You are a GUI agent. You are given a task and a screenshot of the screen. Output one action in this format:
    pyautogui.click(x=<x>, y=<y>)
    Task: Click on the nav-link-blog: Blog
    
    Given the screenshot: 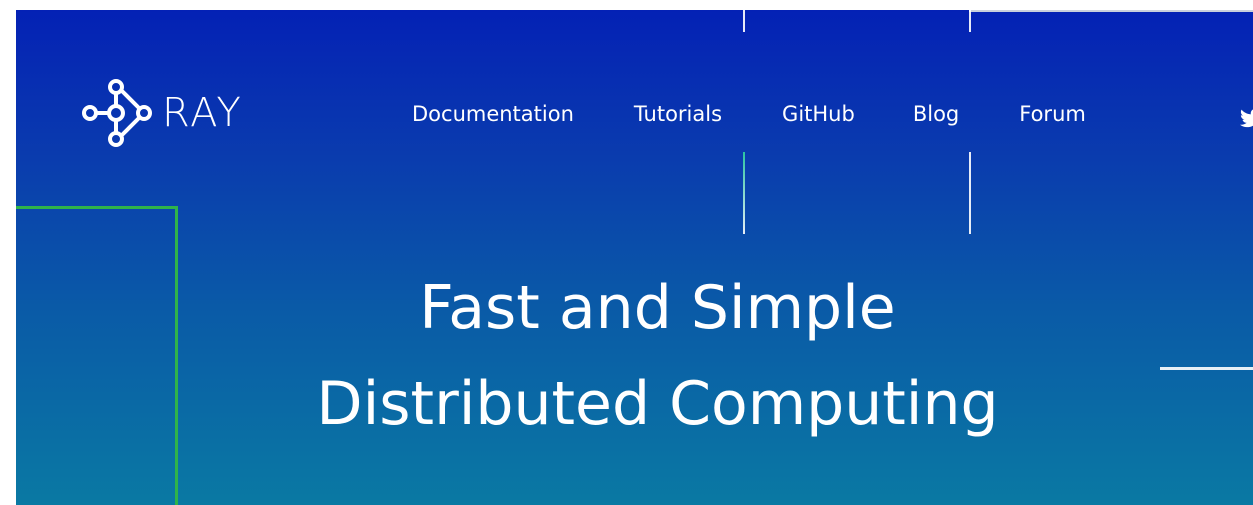 What is the action you would take?
    pyautogui.click(x=936, y=114)
    